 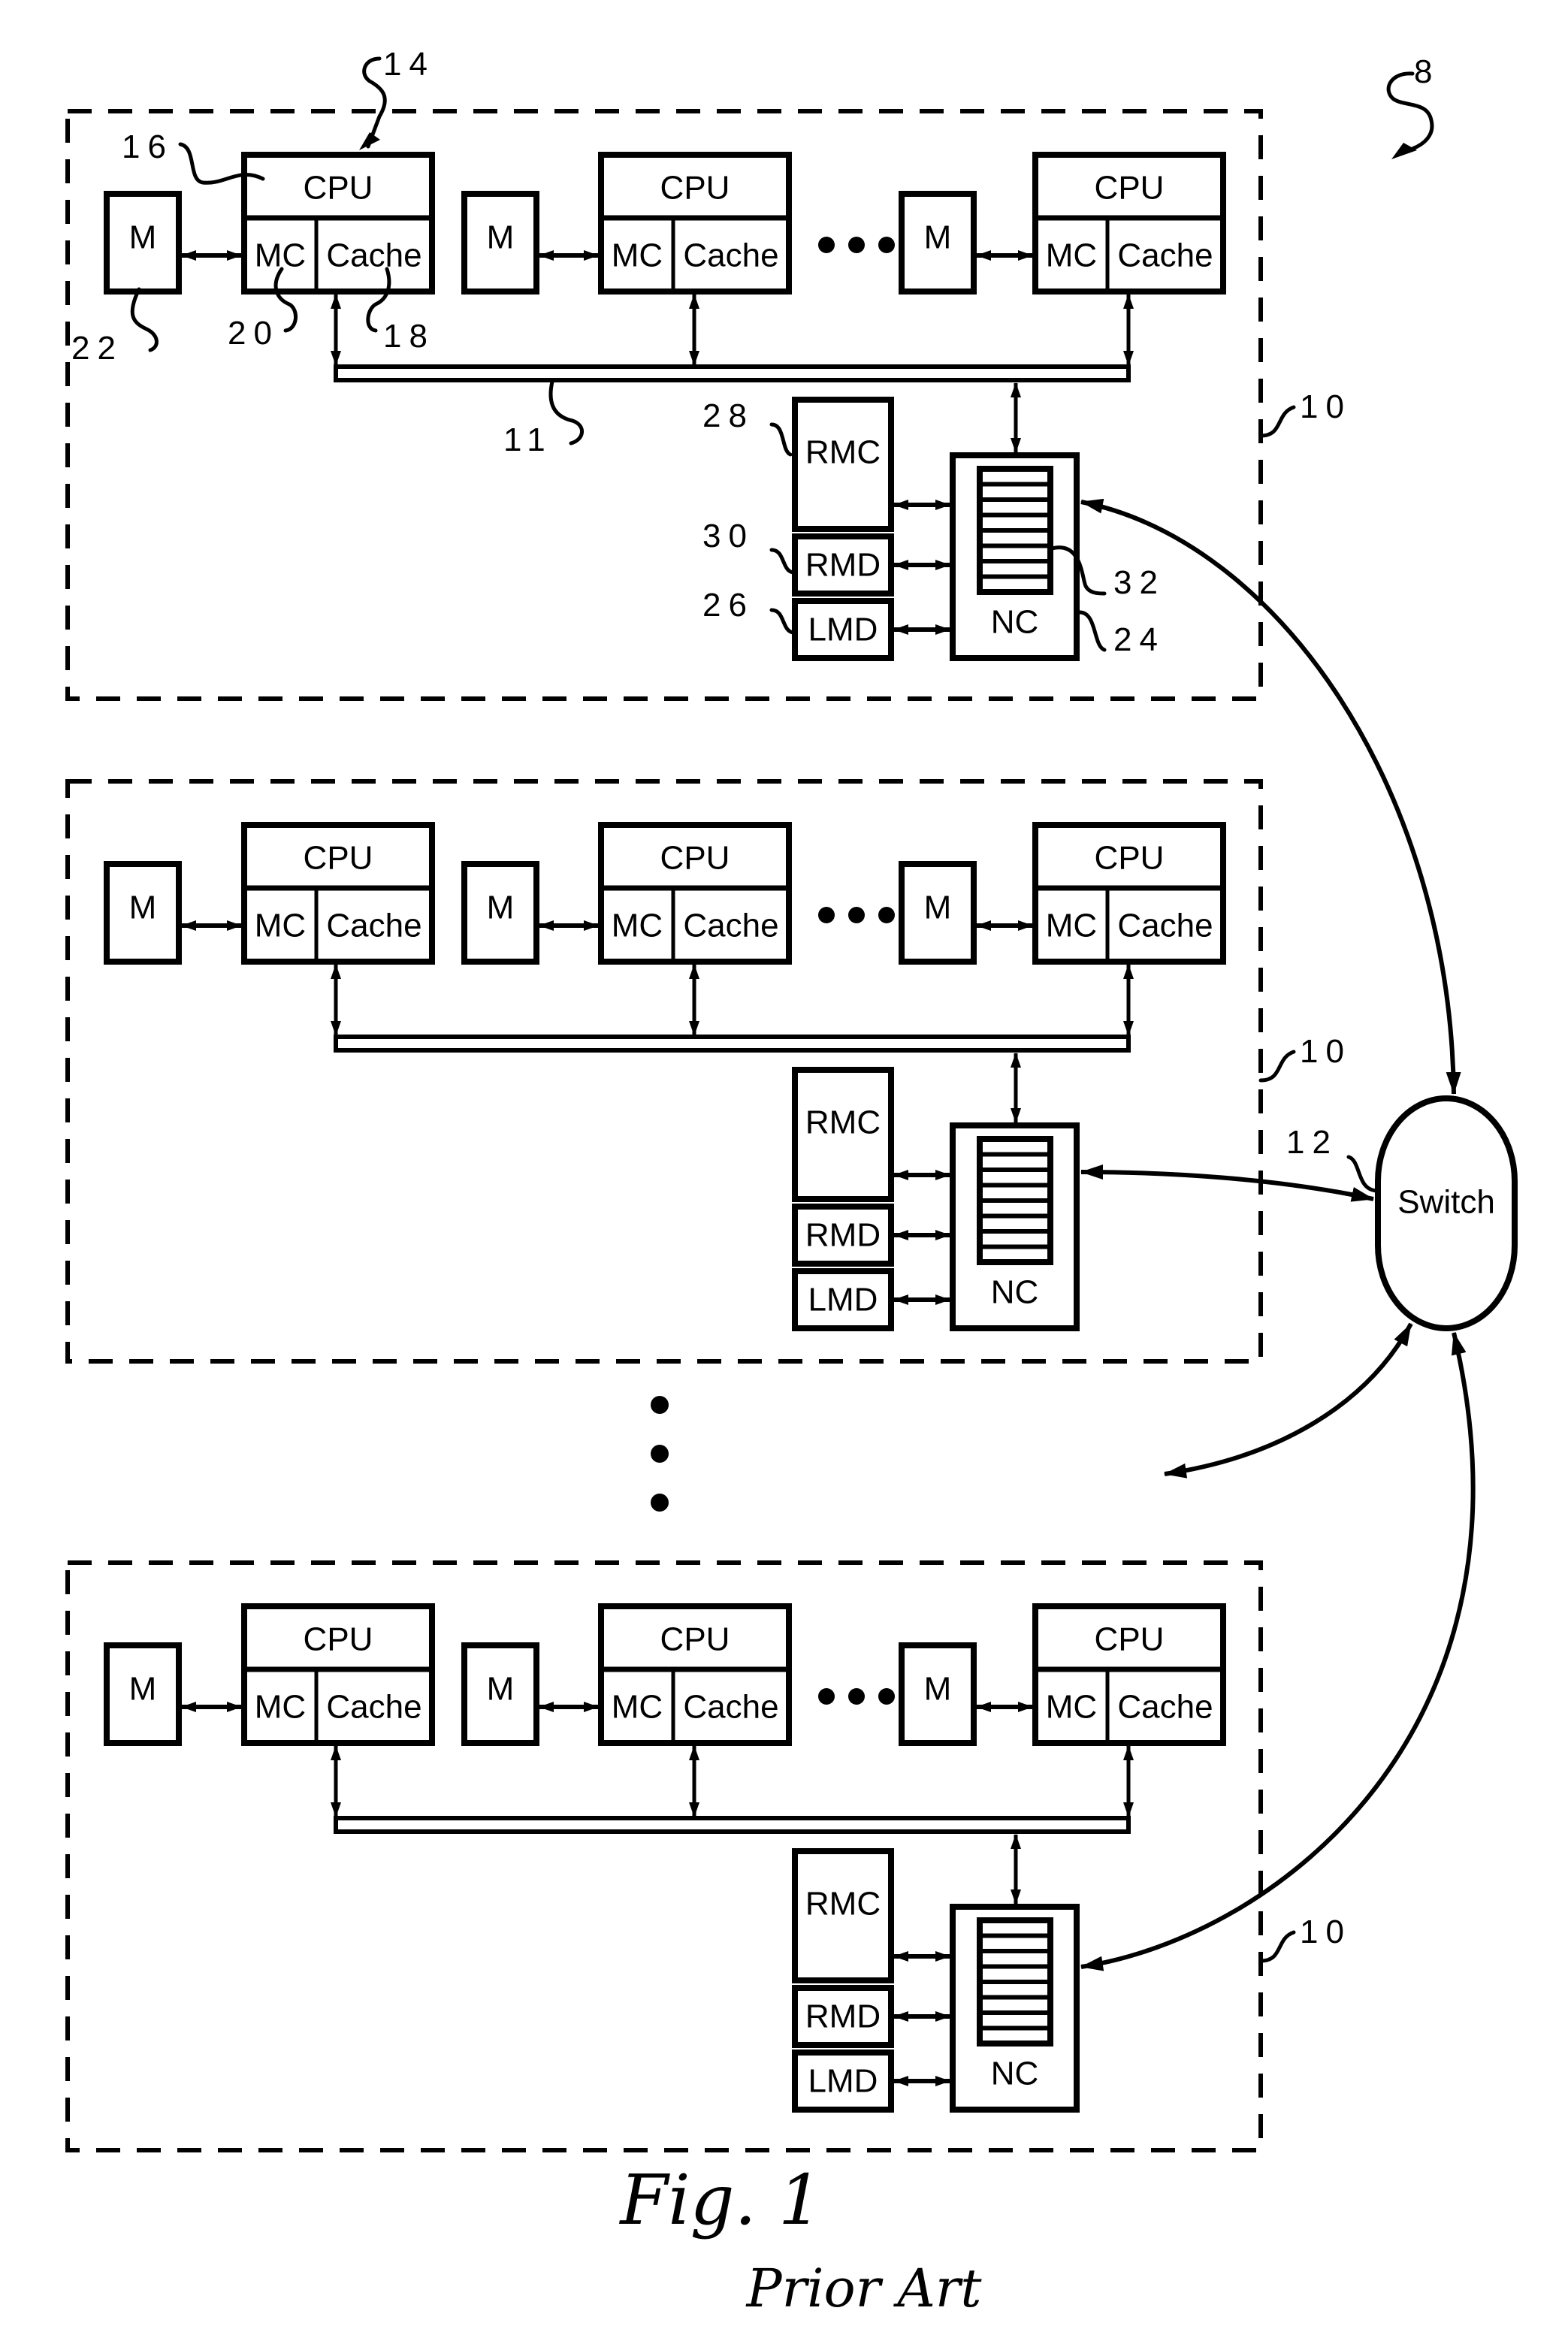 What do you see at coordinates (1404, 151) in the screenshot?
I see `leader-arrowhead` at bounding box center [1404, 151].